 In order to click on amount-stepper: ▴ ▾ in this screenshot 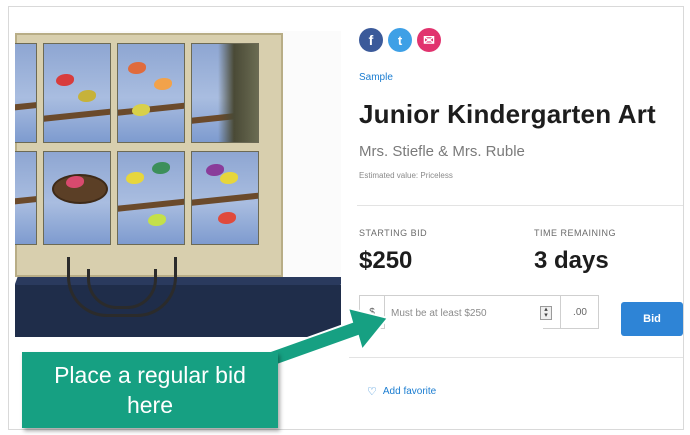, I will do `click(546, 313)`.